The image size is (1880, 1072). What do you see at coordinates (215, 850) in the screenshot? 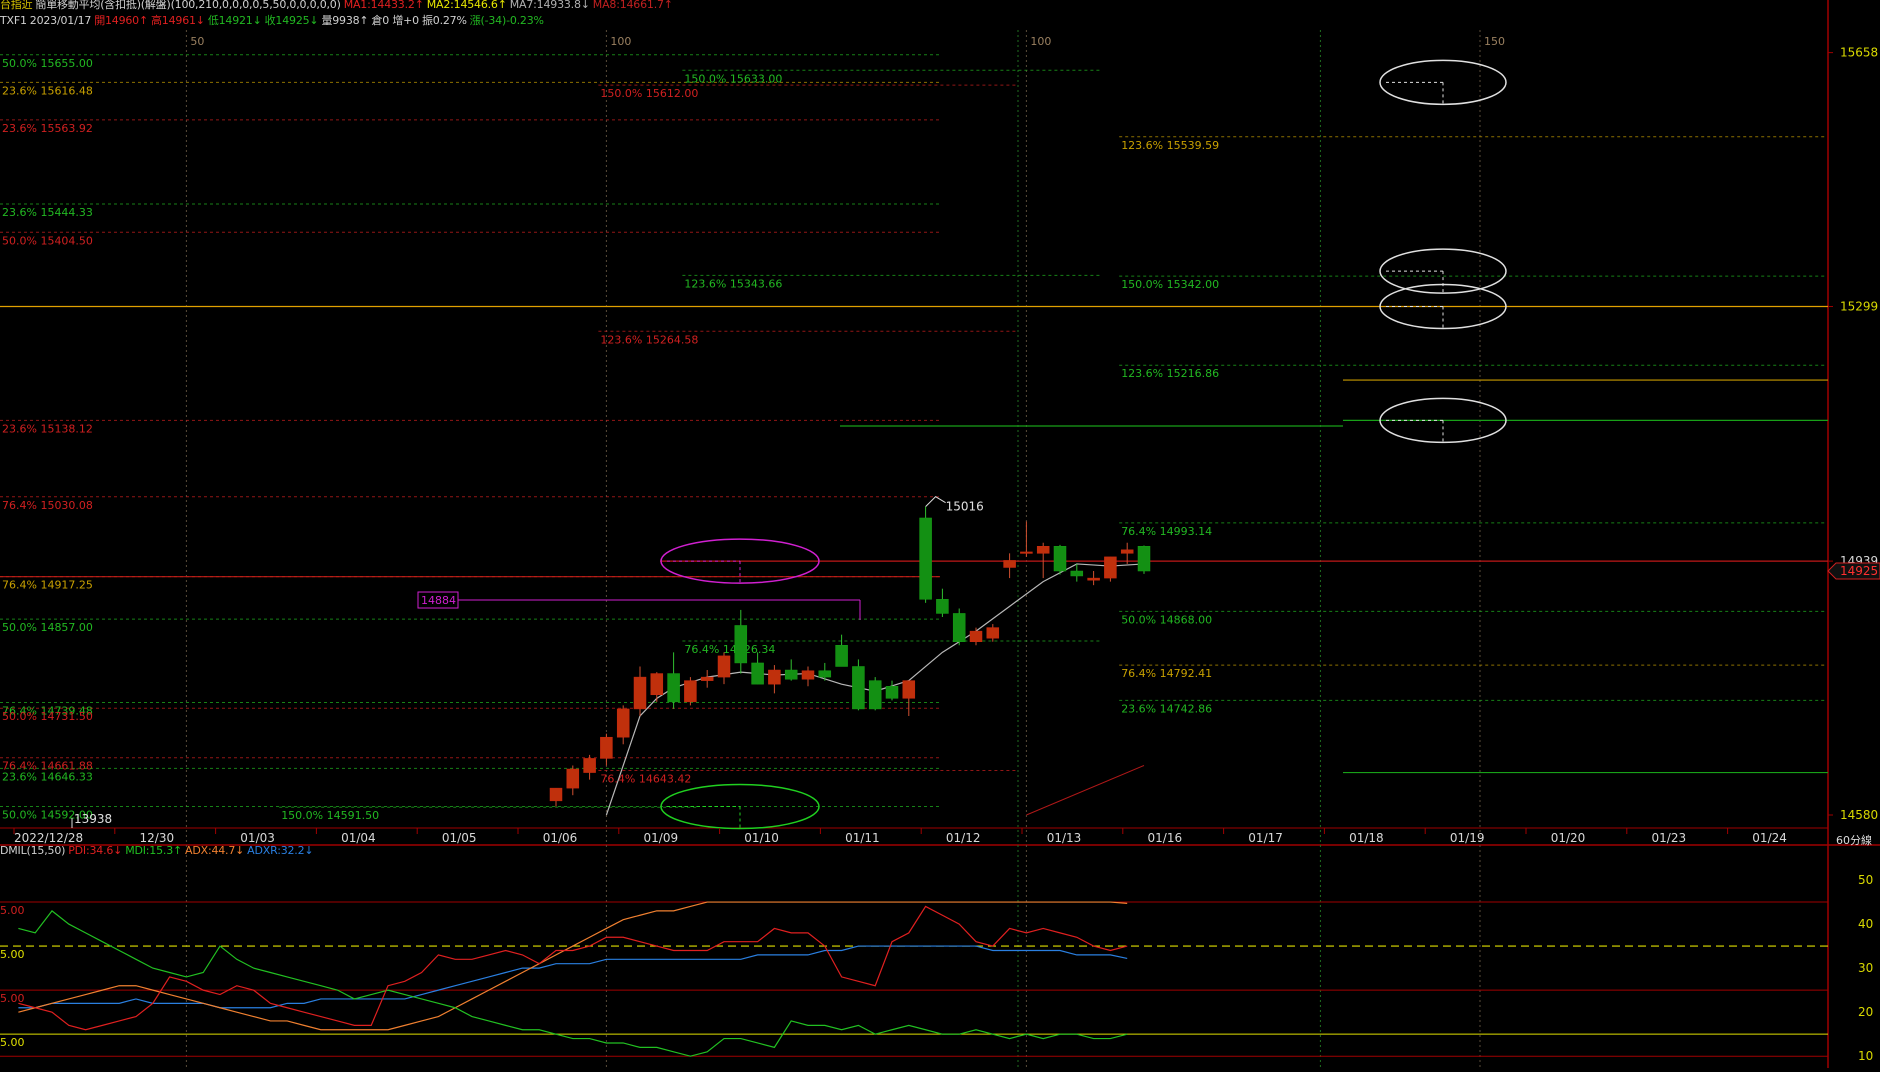
I see `indicator-value: ADX:44.7↓` at bounding box center [215, 850].